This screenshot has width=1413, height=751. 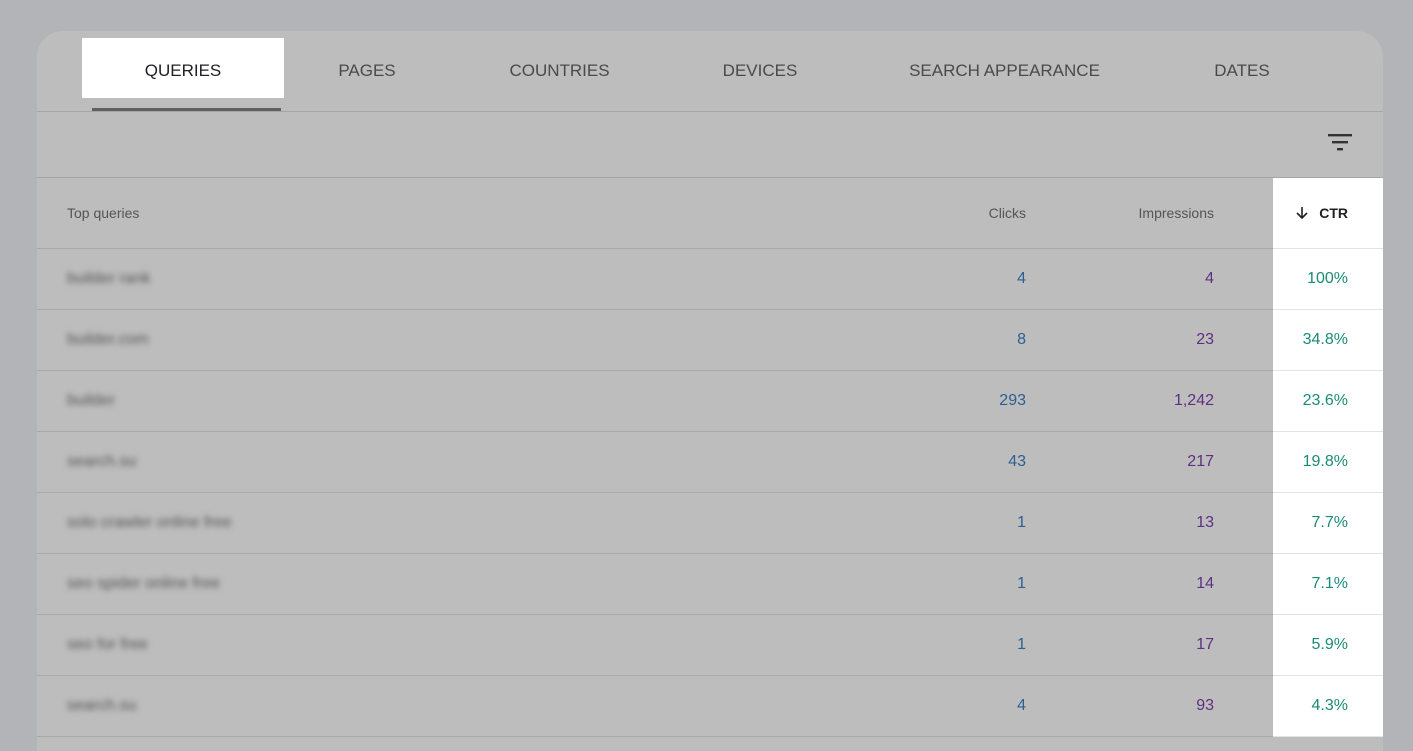 I want to click on impressions-value: 14, so click(x=1205, y=583).